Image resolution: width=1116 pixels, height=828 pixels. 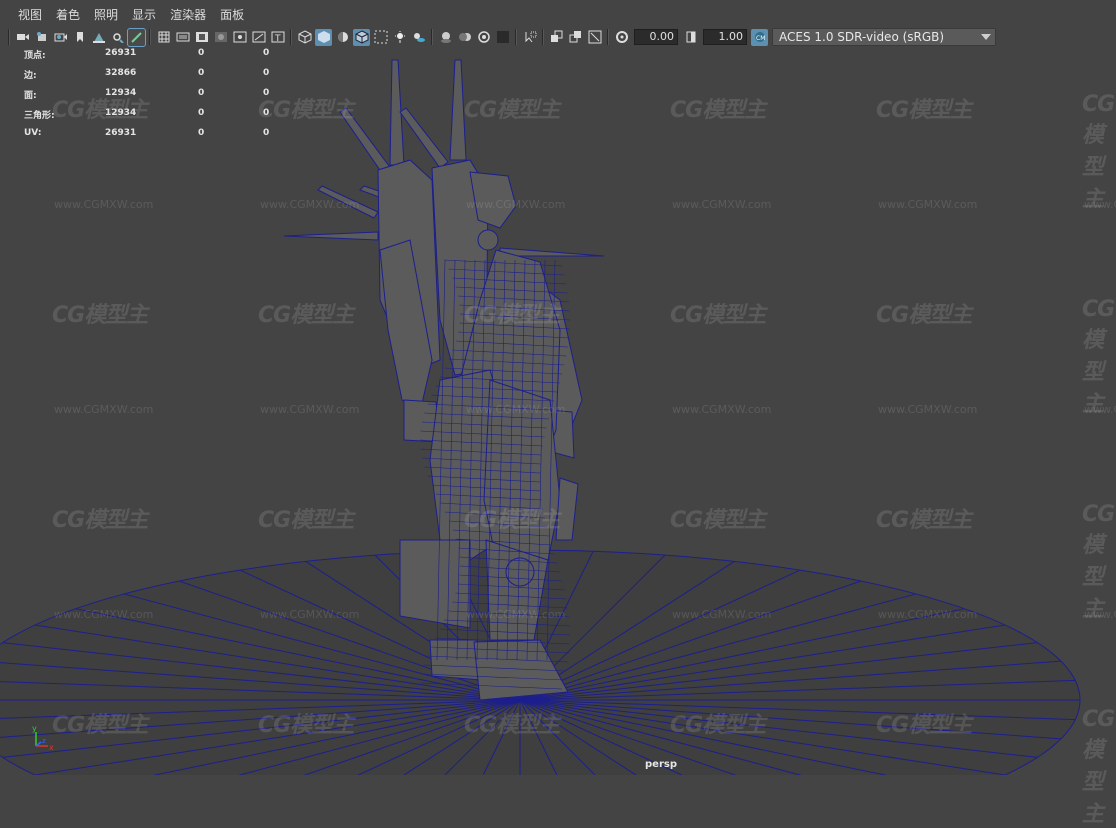 I want to click on menu-bar: 视图 着色 照明 显示 渲染器 面板, so click(x=558, y=13).